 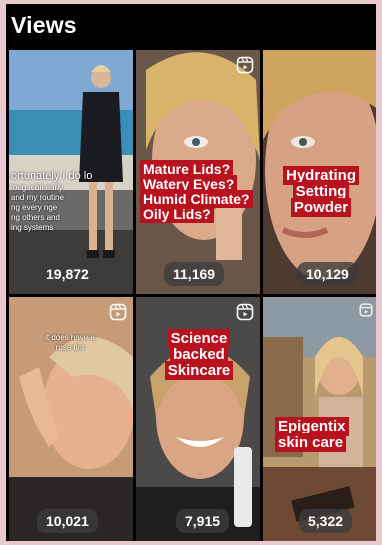 I want to click on view-count: 7,915, so click(x=203, y=521).